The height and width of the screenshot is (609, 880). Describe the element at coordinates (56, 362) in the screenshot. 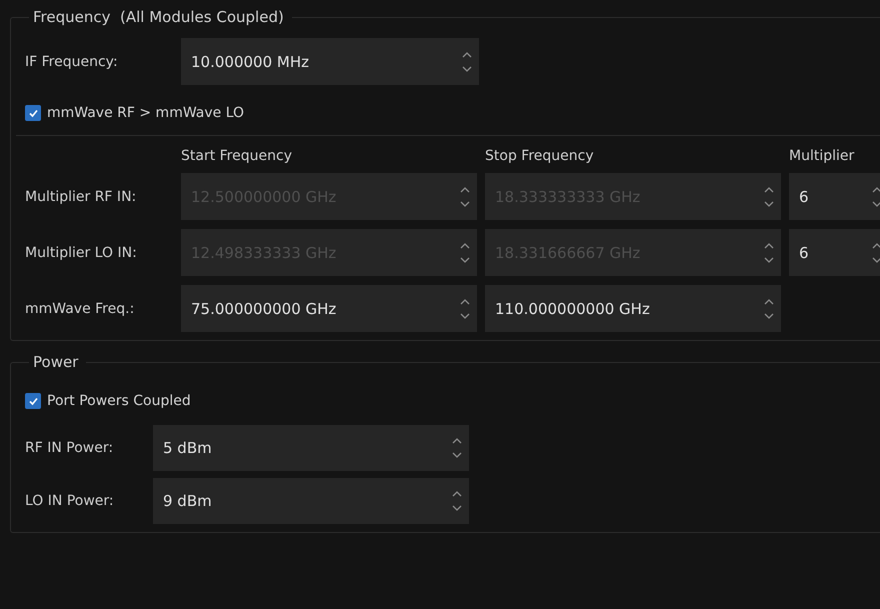

I see `group-title: Power` at that location.